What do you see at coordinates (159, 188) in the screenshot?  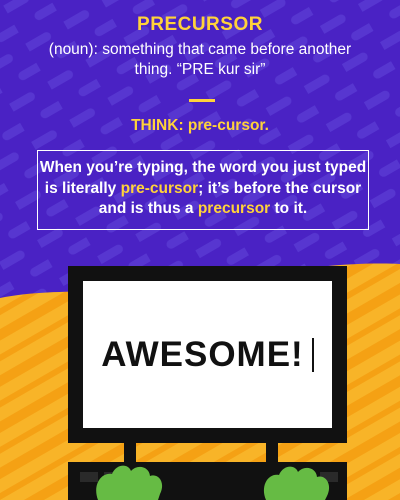 I see `explanation-highlight1: pre-cursor` at bounding box center [159, 188].